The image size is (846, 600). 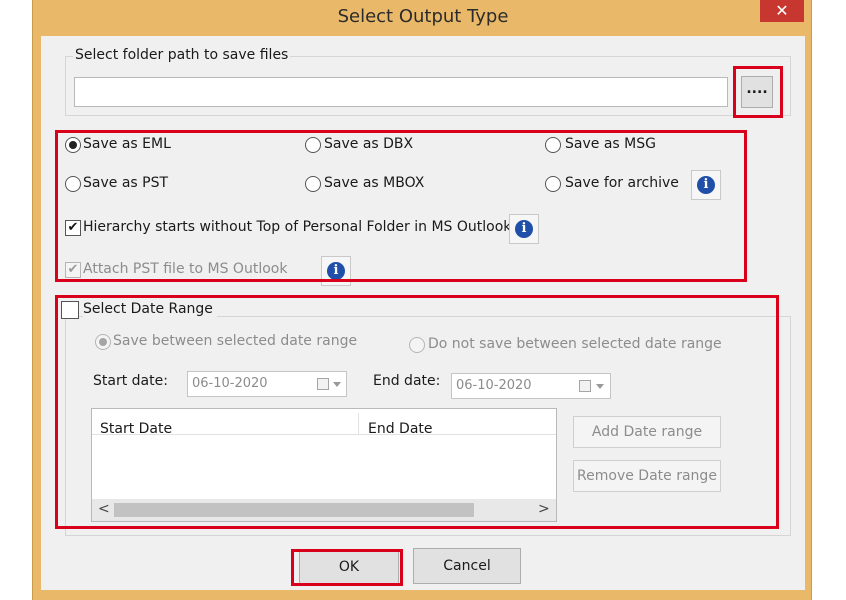 What do you see at coordinates (182, 55) in the screenshot?
I see `folder-group-label: Select folder path to save files` at bounding box center [182, 55].